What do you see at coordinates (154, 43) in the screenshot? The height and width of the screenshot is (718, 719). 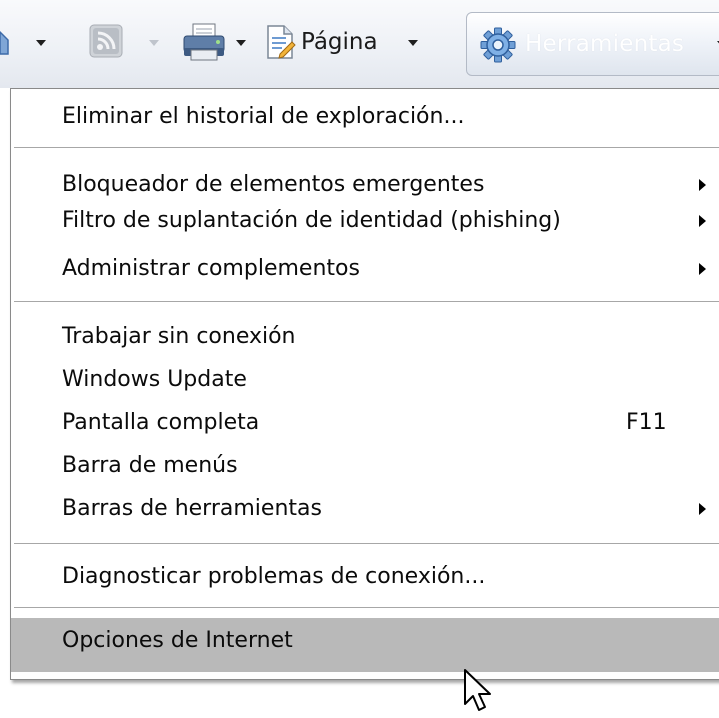 I see `feed-dropdown-arrow-icon` at bounding box center [154, 43].